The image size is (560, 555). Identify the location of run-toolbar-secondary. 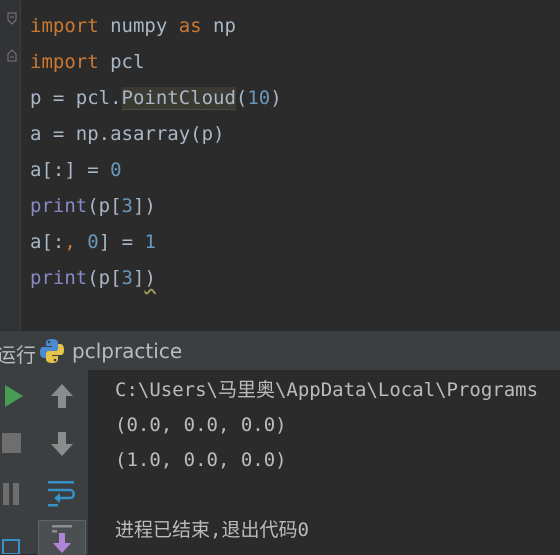
(62, 462).